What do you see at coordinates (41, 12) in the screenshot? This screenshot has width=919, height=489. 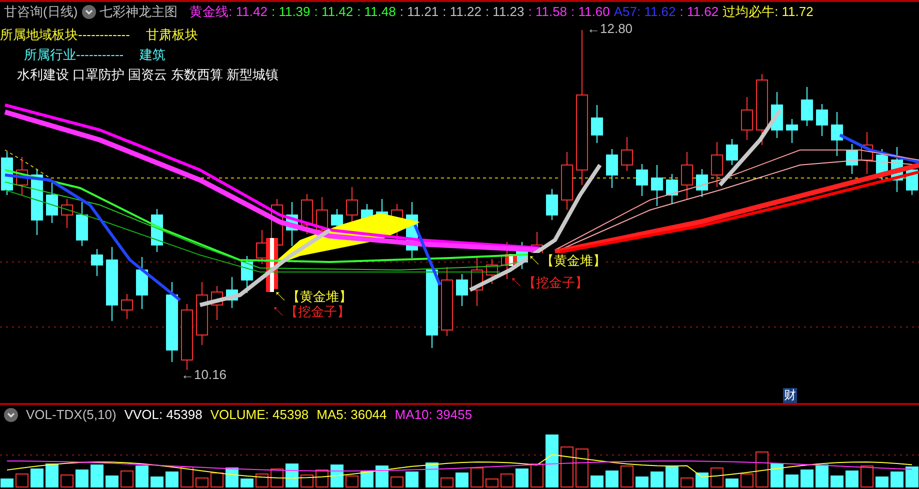 I see `chart-title: 甘咨询(日线)` at bounding box center [41, 12].